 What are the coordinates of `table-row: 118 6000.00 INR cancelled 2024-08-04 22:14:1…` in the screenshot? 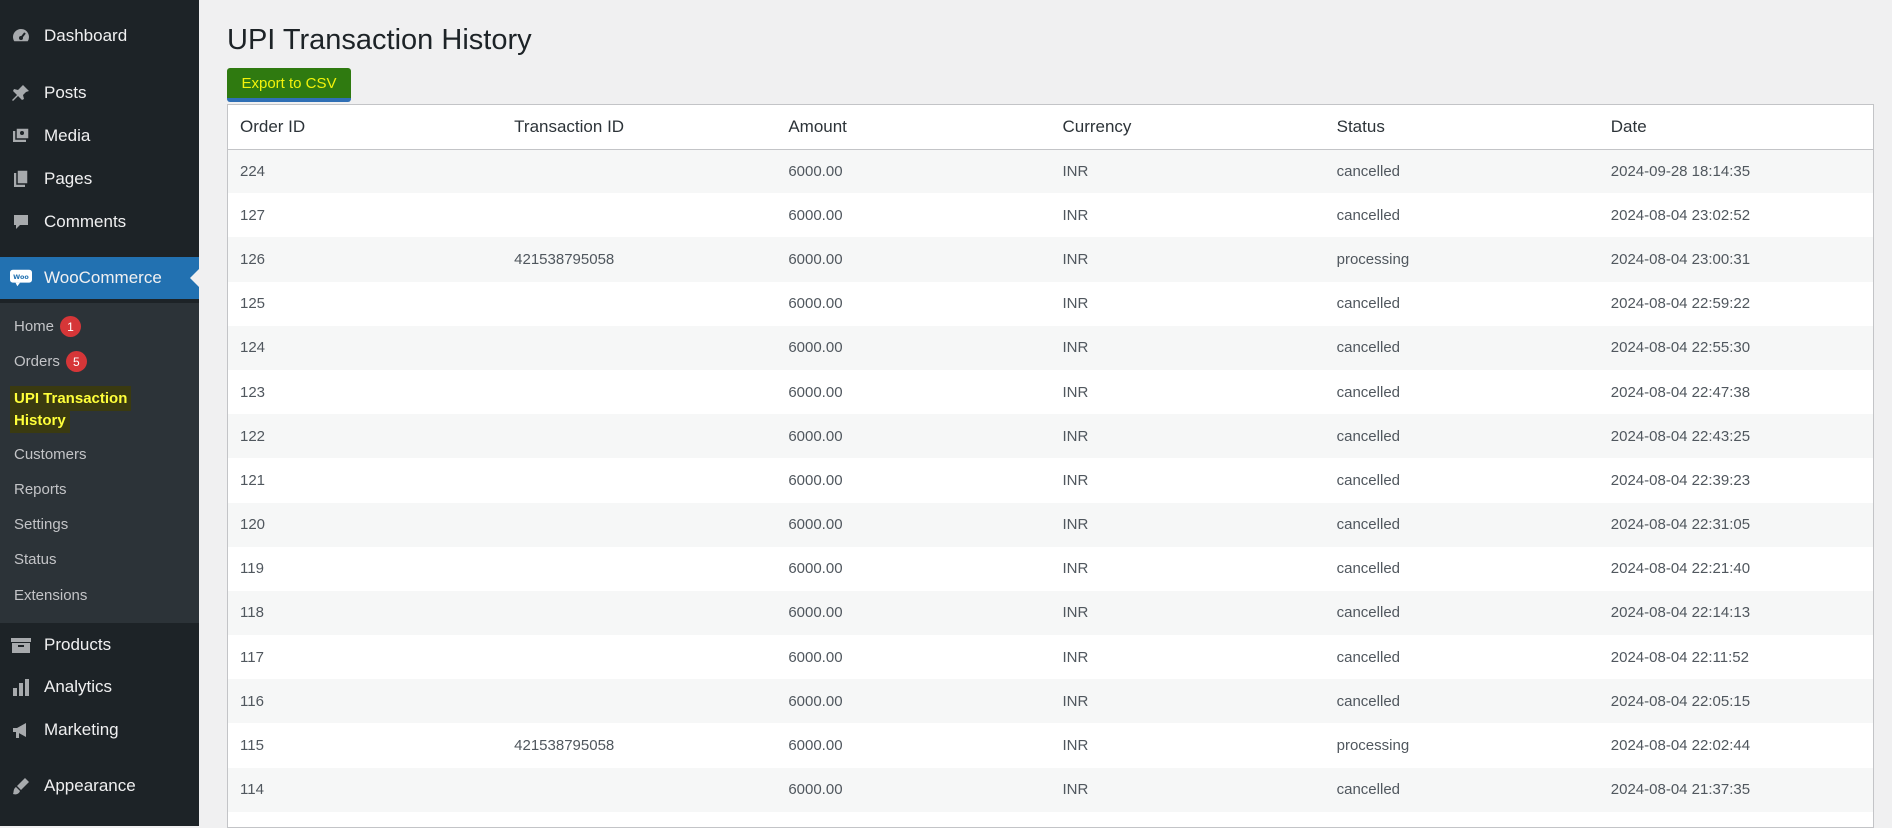 It's located at (1050, 613).